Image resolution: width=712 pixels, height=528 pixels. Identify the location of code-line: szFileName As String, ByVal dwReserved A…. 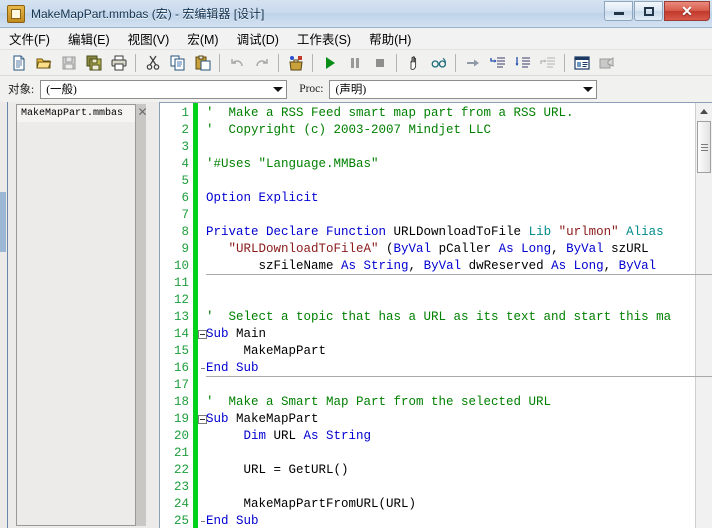
(431, 266).